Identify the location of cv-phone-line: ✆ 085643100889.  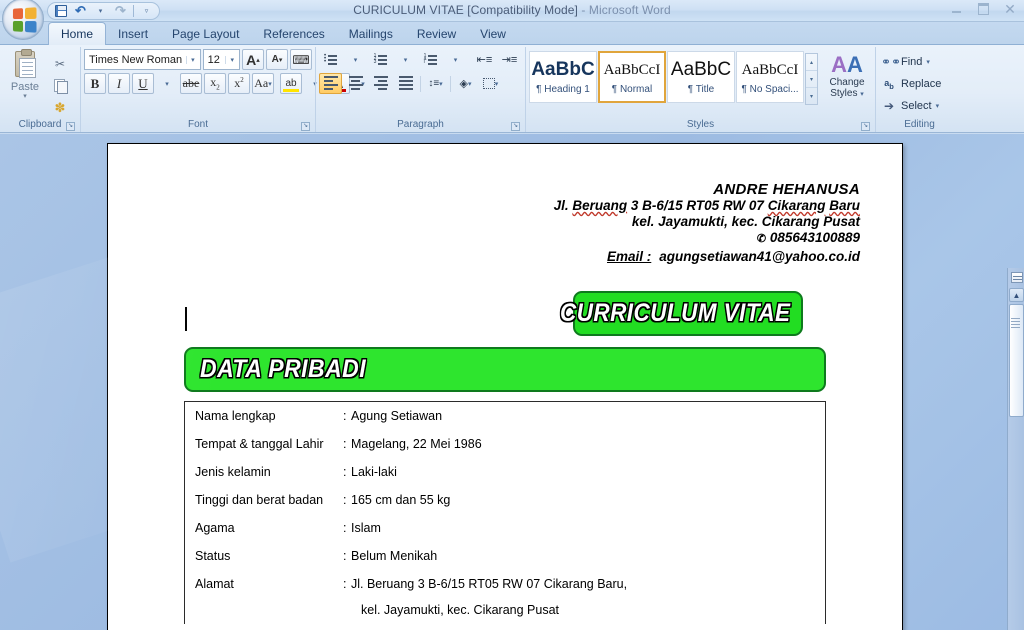
(707, 238).